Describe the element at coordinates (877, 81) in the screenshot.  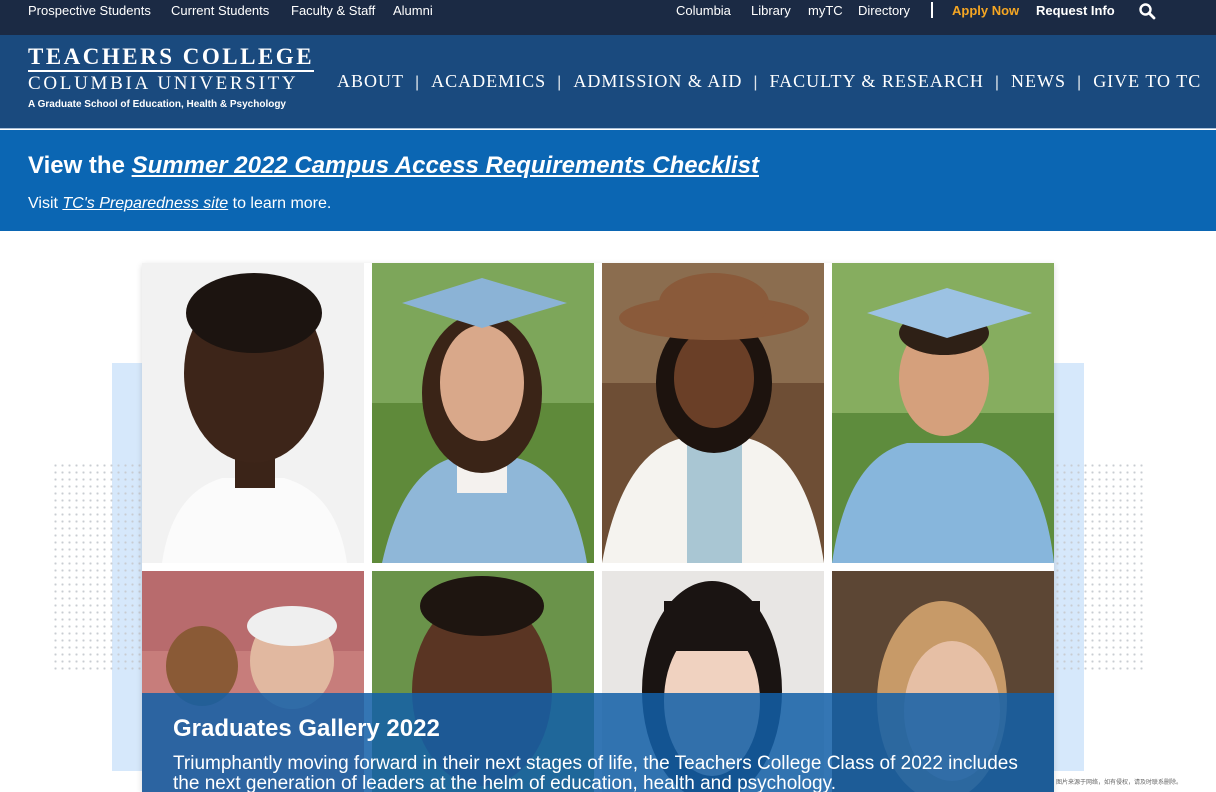
I see `nav-faculty-research: FACULTY & RESEARCH` at that location.